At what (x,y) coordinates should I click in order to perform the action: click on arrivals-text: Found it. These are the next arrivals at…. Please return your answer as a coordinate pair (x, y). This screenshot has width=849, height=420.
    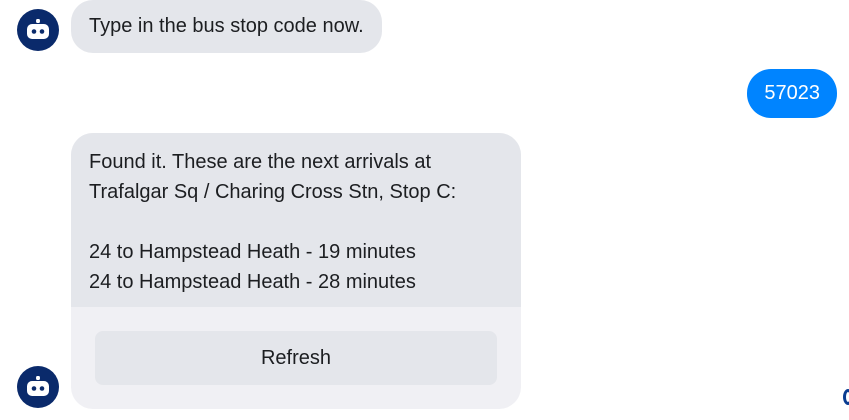
    Looking at the image, I should click on (273, 222).